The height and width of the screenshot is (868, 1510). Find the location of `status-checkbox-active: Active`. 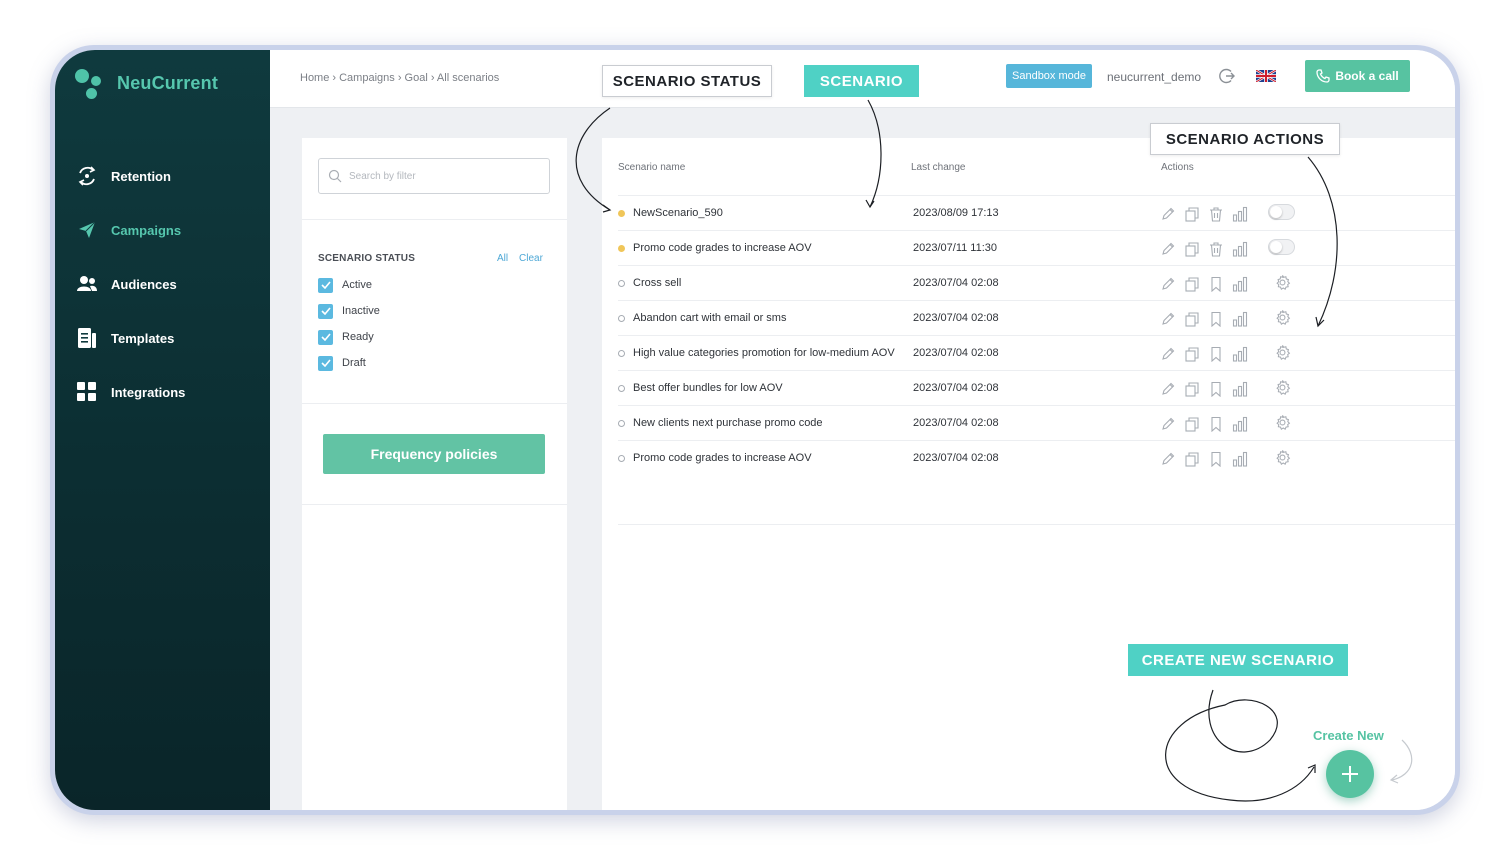

status-checkbox-active: Active is located at coordinates (345, 285).